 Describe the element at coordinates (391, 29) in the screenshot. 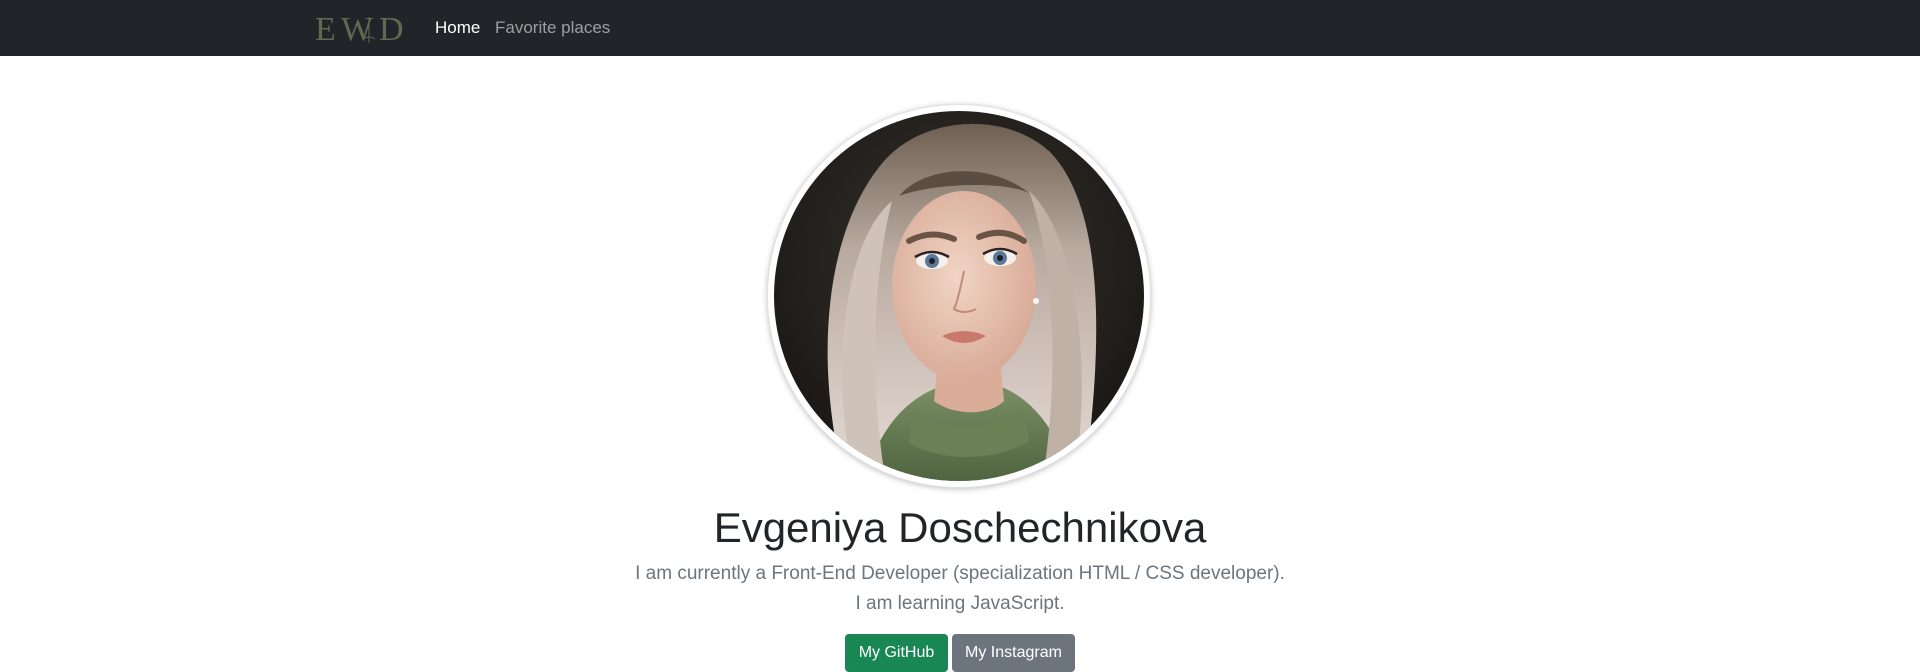

I see `svg-text: D` at that location.